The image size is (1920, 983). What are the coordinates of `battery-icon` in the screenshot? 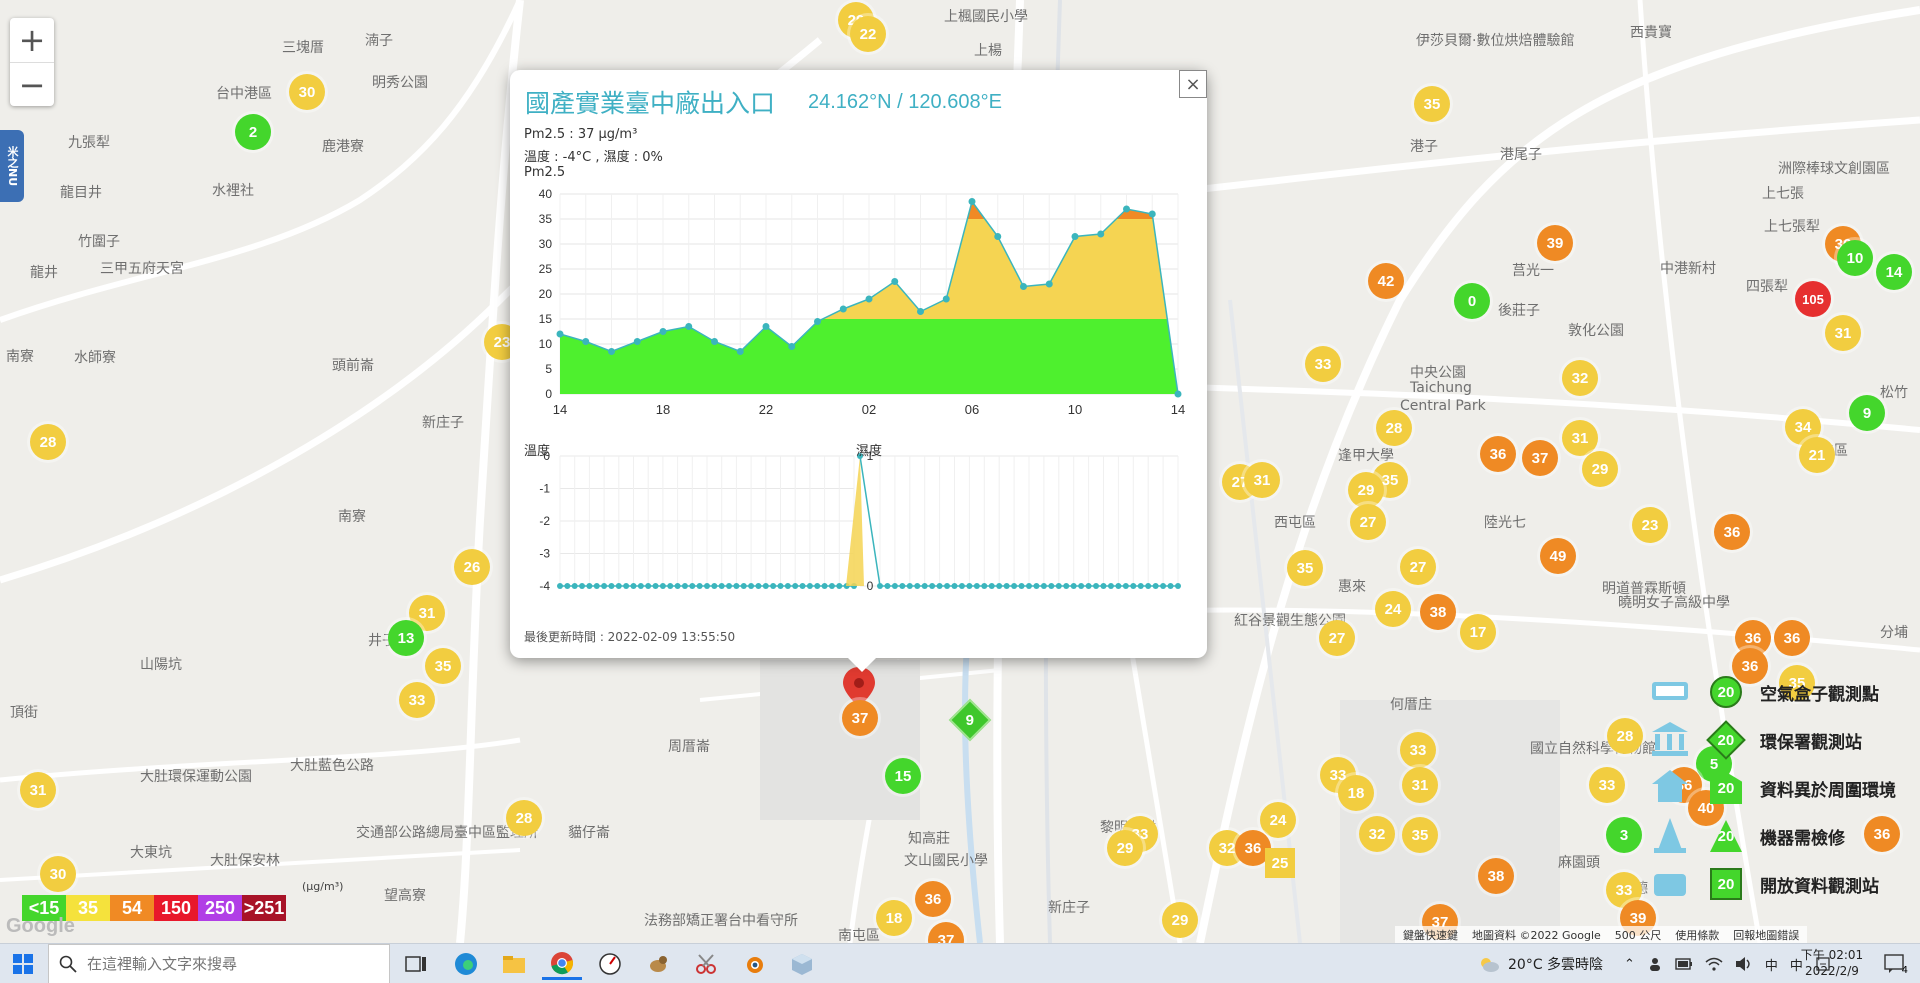 It's located at (1684, 964).